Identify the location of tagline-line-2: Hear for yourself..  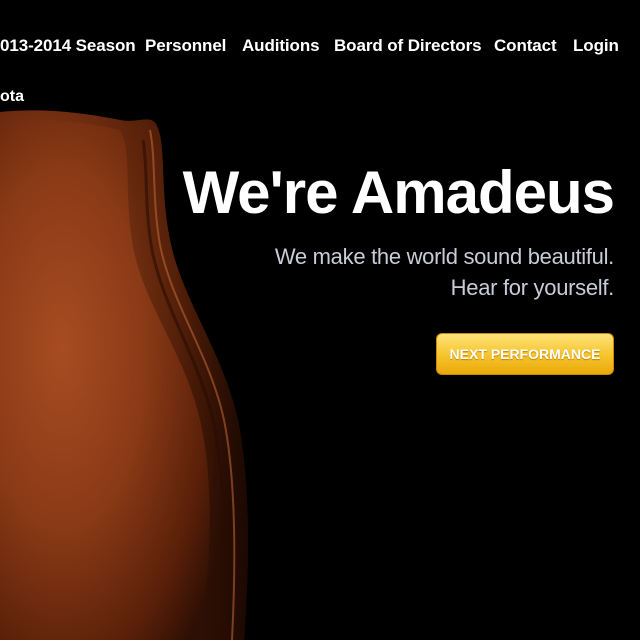
(532, 287).